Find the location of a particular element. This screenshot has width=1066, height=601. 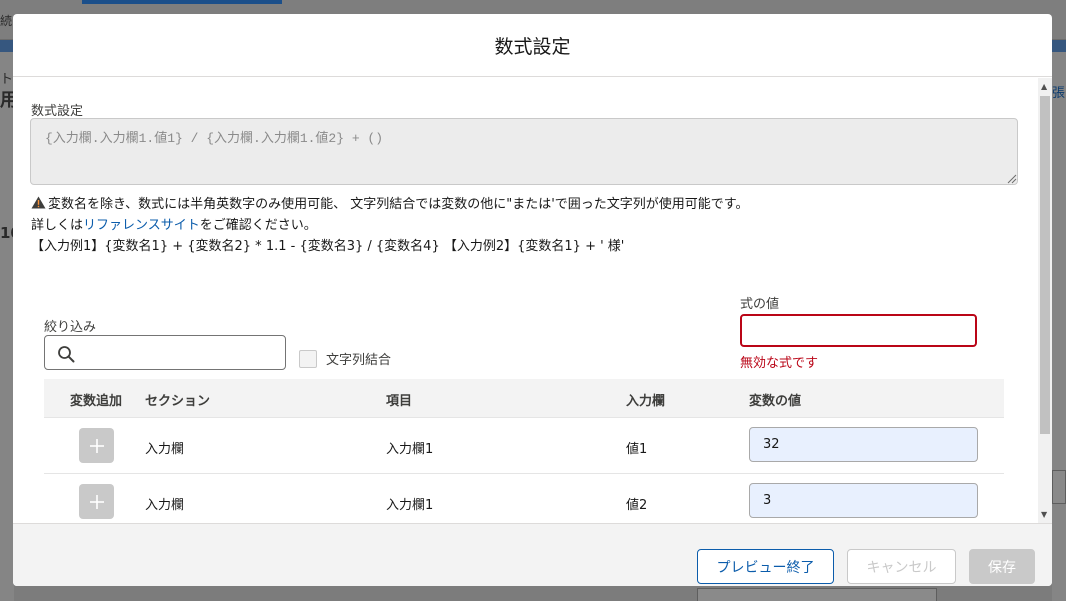

warning-icon is located at coordinates (38, 202).